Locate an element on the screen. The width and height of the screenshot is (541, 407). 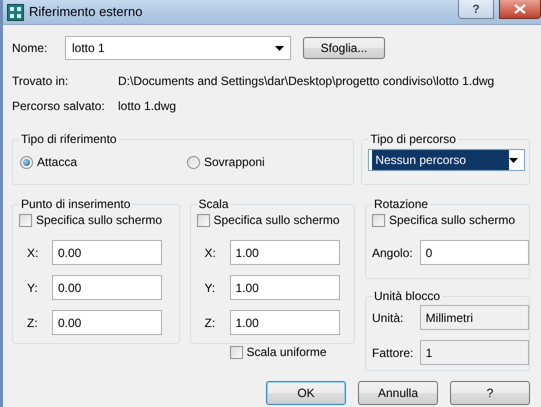
text-field: Millimetri is located at coordinates (474, 317).